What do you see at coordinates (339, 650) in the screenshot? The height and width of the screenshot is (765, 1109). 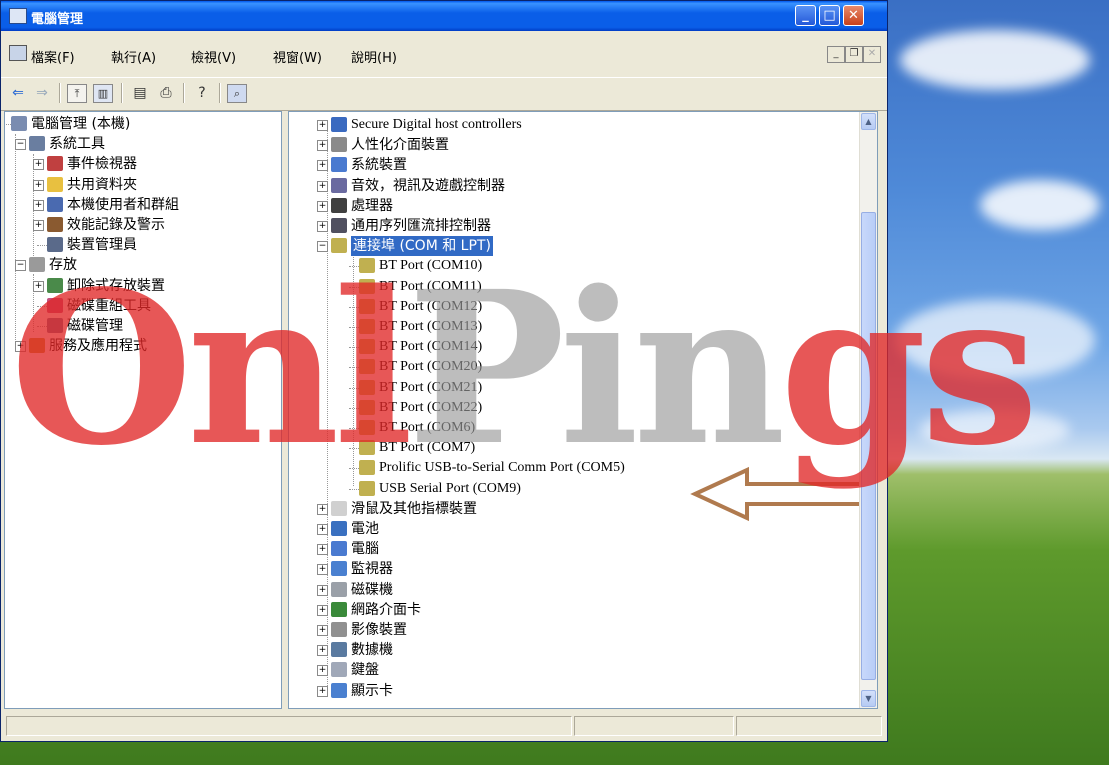 I see `modem-icon` at bounding box center [339, 650].